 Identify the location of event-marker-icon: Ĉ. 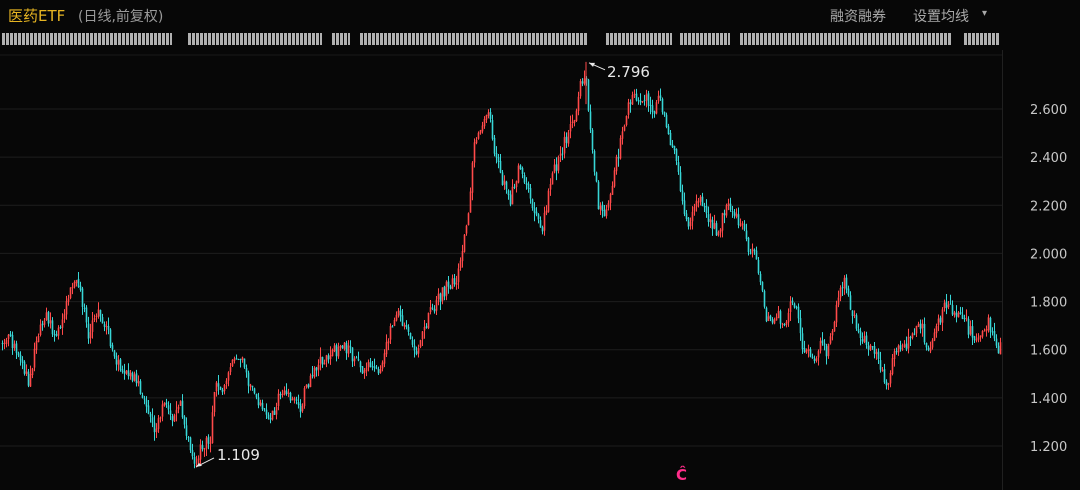
(682, 475).